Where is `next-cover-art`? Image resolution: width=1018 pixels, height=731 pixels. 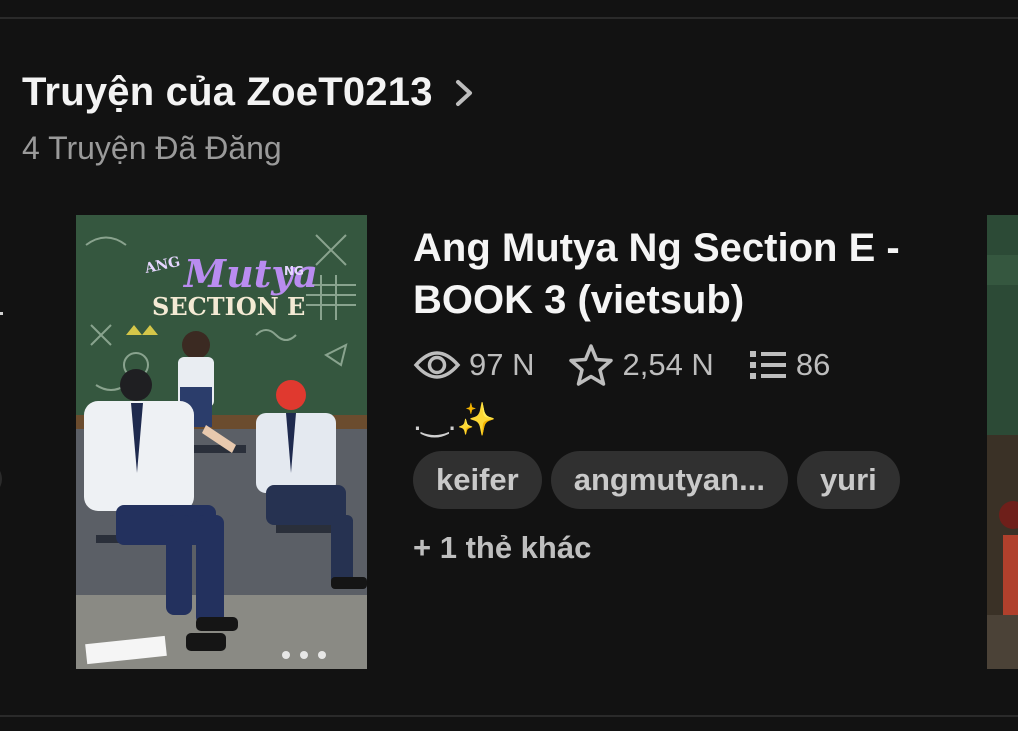
next-cover-art is located at coordinates (1002, 442).